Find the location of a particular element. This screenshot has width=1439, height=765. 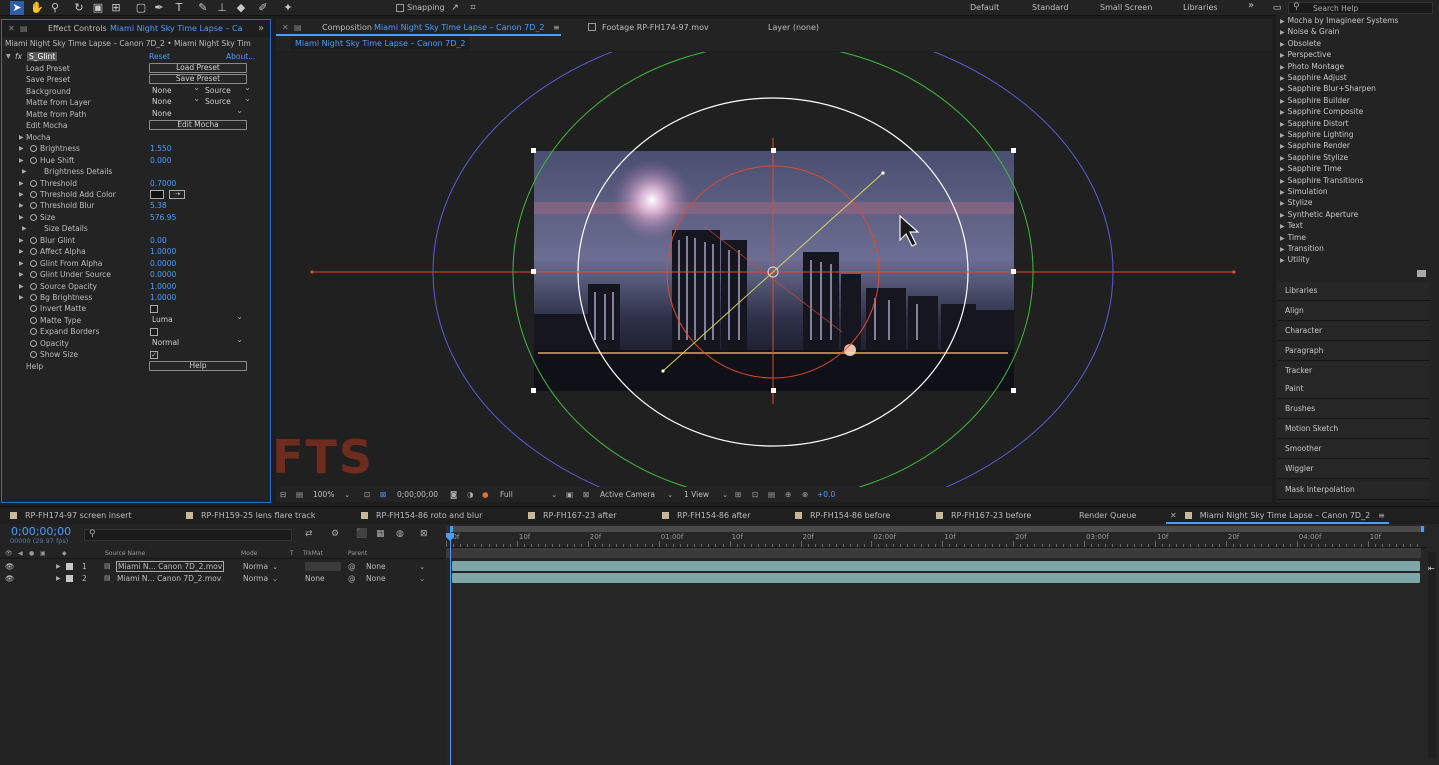

label-color-icon is located at coordinates (69, 578).